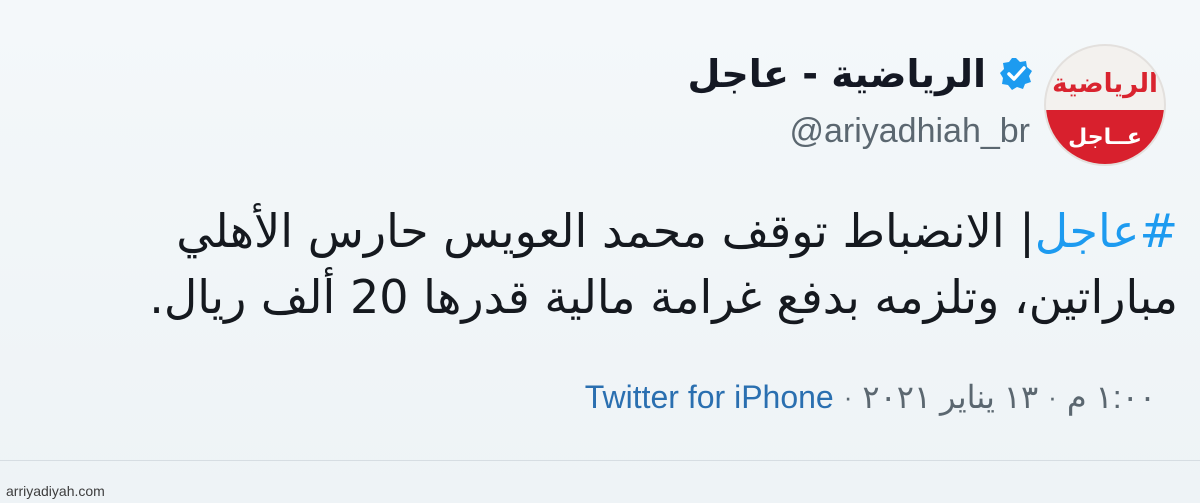  What do you see at coordinates (1105, 84) in the screenshot?
I see `avatar-logo-text: الرياضية` at bounding box center [1105, 84].